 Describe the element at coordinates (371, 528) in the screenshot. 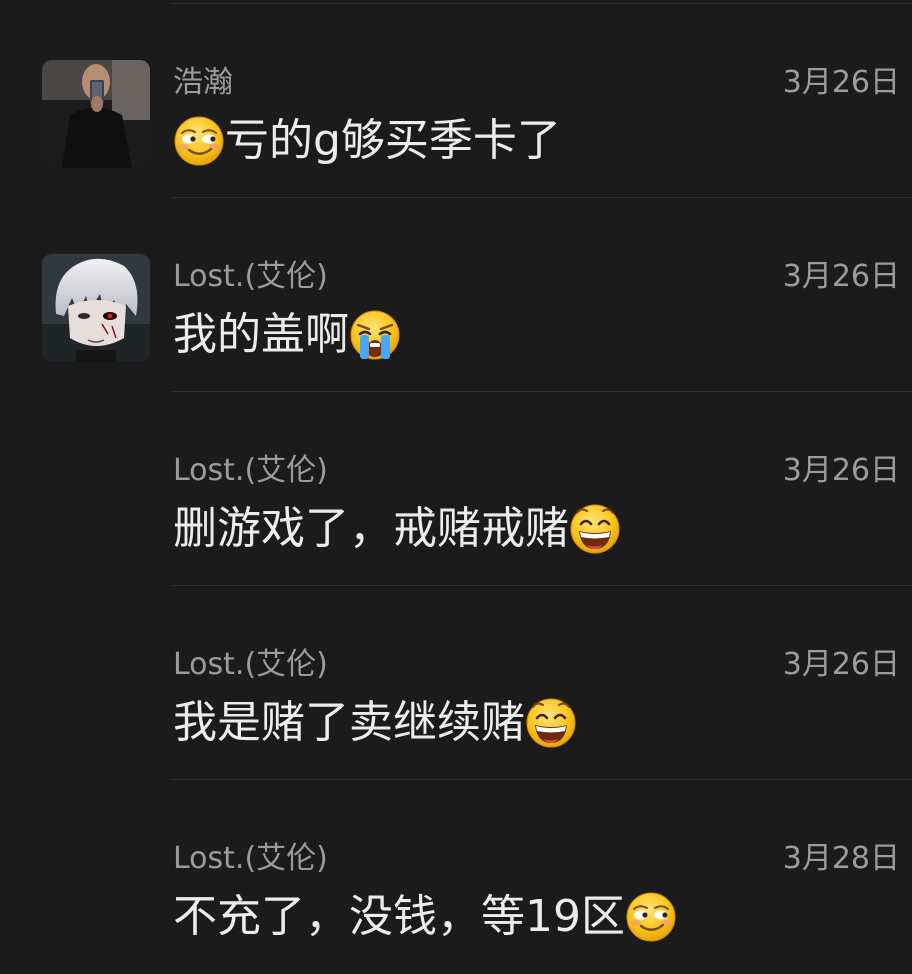

I see `comment-text-content: 删游戏了，戒赌戒赌` at that location.